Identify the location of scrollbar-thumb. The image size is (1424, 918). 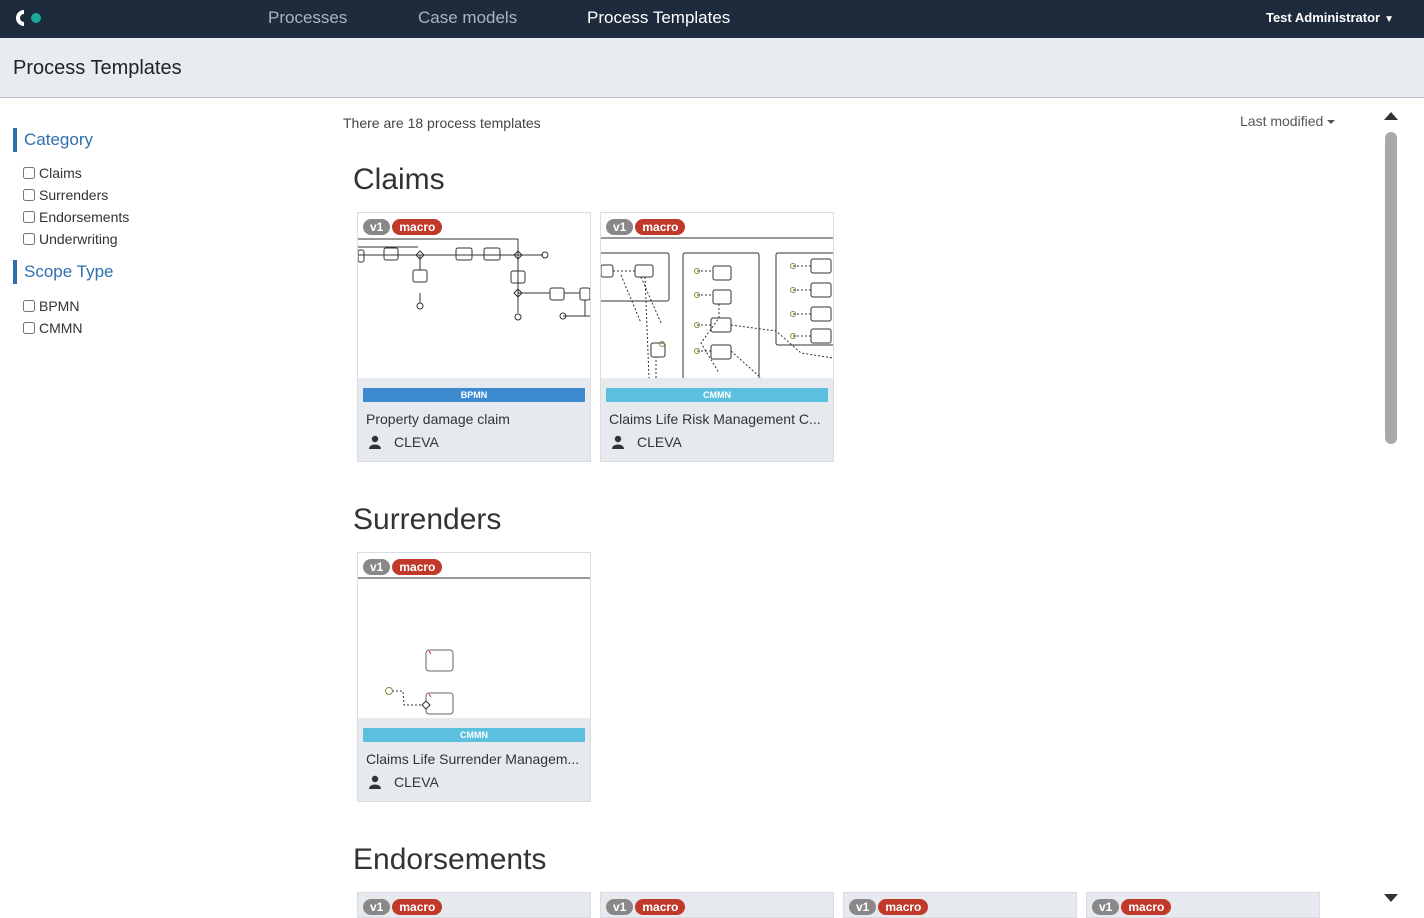
(1391, 288).